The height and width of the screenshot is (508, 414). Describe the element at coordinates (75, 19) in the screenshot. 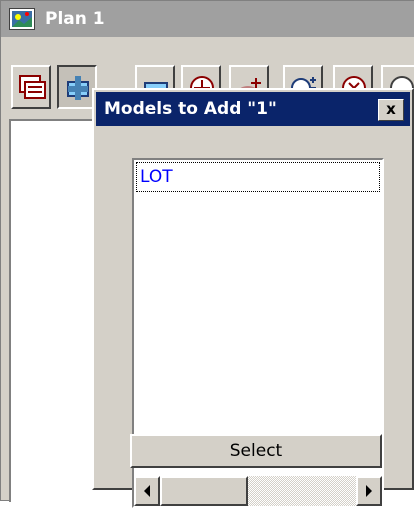

I see `plan-title: Plan 1` at that location.